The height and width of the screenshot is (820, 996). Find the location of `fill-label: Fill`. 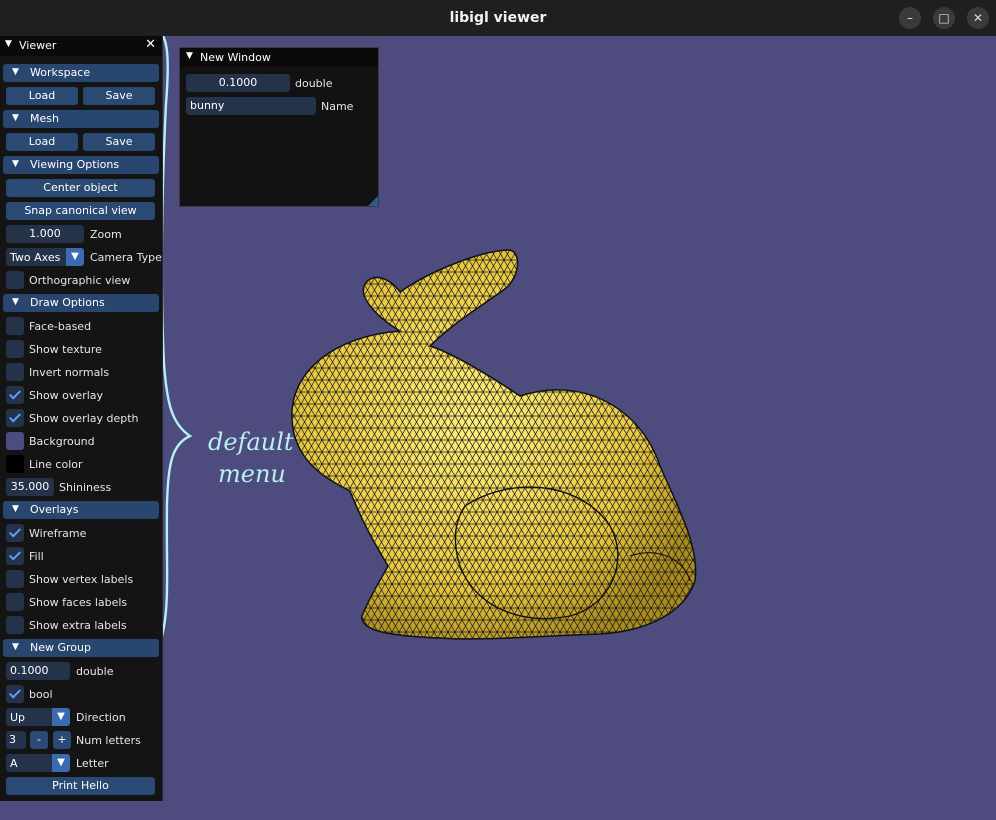

fill-label: Fill is located at coordinates (36, 556).